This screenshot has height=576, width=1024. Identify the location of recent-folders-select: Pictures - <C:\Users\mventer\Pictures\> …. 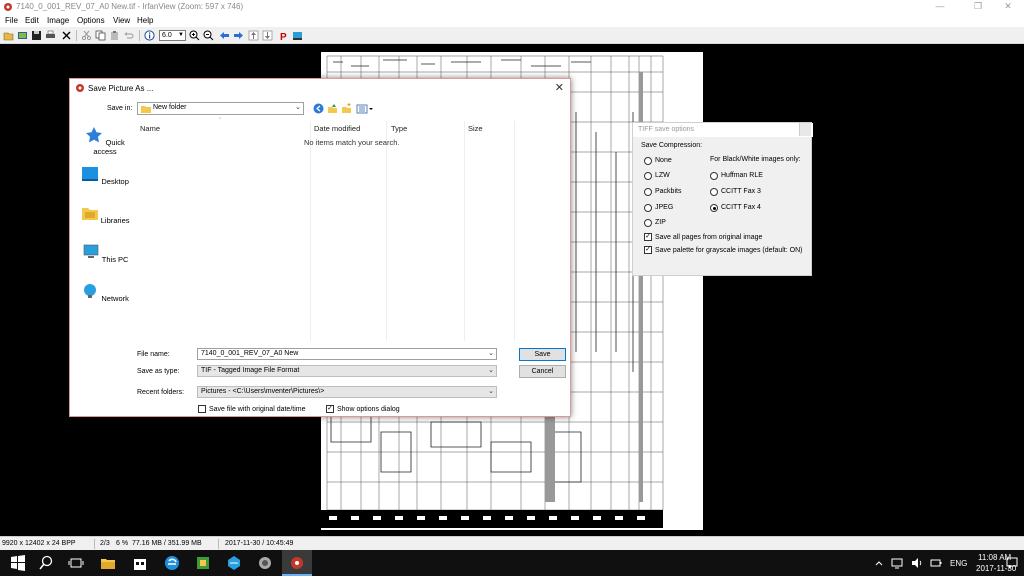
(347, 392).